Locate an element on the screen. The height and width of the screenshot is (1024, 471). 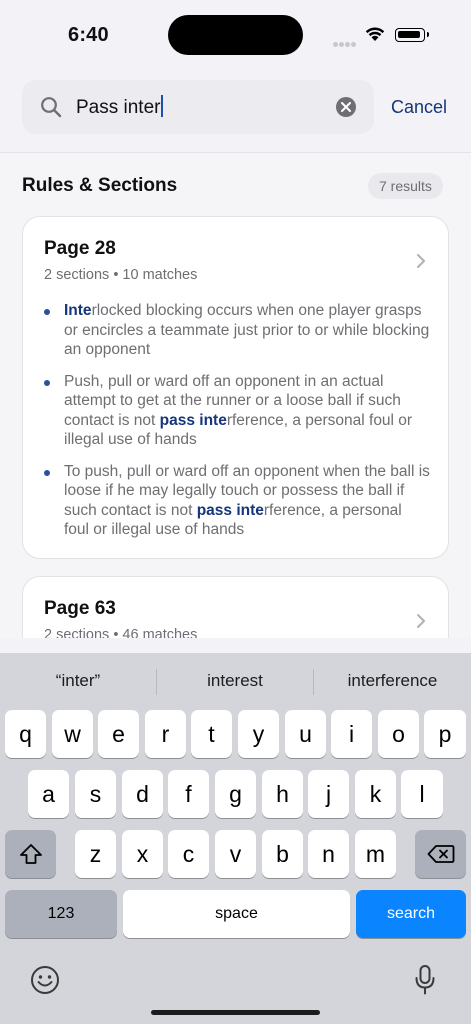
search-key: search is located at coordinates (411, 914).